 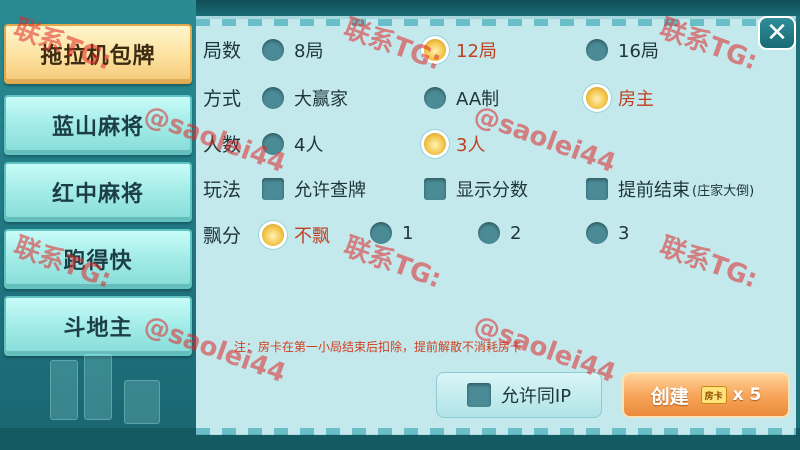 What do you see at coordinates (296, 235) in the screenshot?
I see `float-option-none: 不飘` at bounding box center [296, 235].